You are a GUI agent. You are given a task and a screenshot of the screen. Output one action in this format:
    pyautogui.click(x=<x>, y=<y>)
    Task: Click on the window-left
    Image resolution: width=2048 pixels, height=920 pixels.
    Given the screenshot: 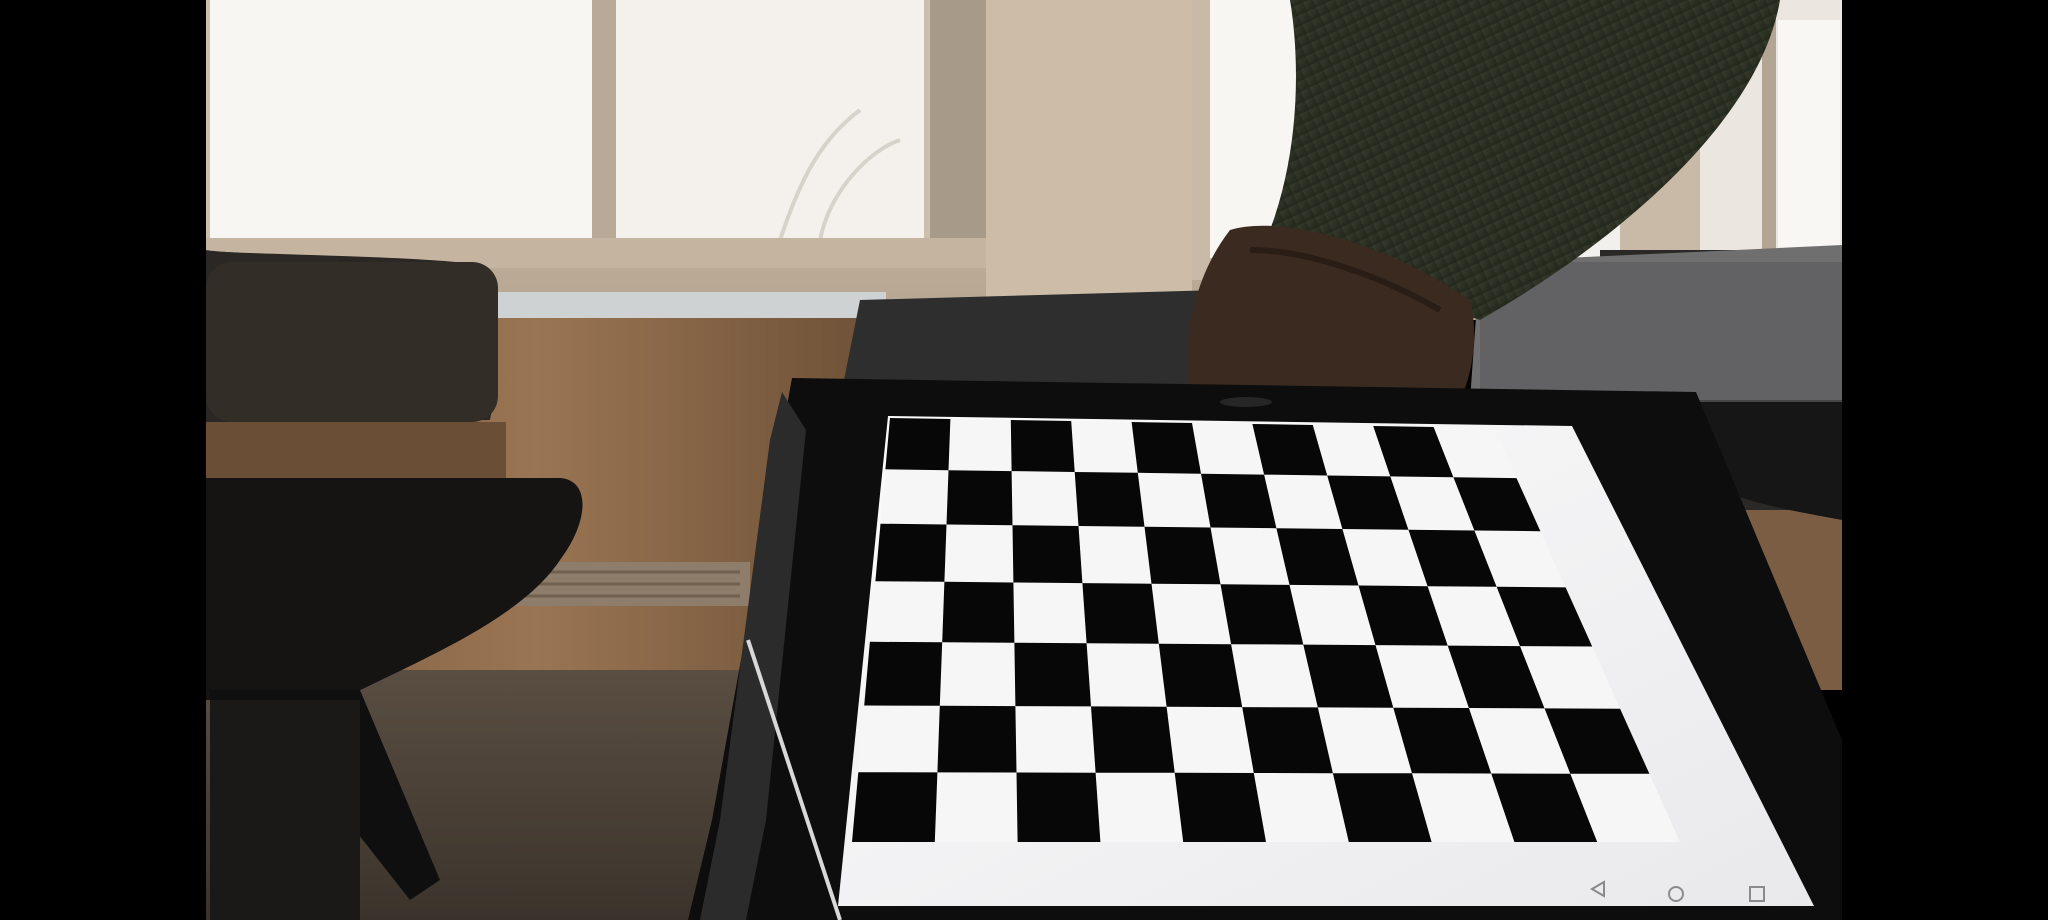 What is the action you would take?
    pyautogui.click(x=601, y=134)
    